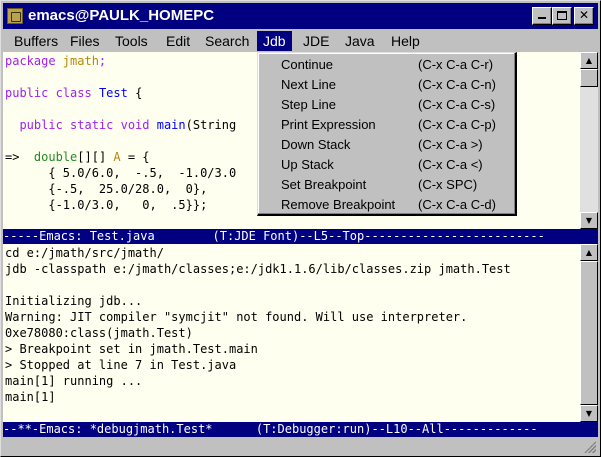  I want to click on debugger-scrollbar: ▲ ▼, so click(589, 333).